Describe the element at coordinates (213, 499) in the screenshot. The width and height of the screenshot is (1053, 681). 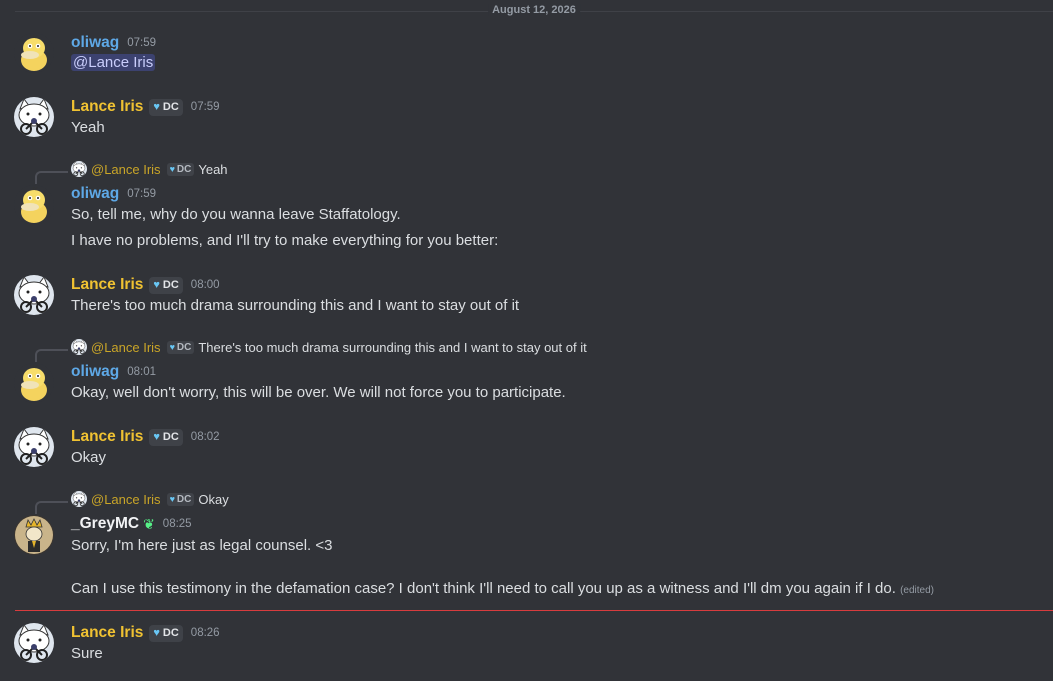
I see `reply-text: Okay` at that location.